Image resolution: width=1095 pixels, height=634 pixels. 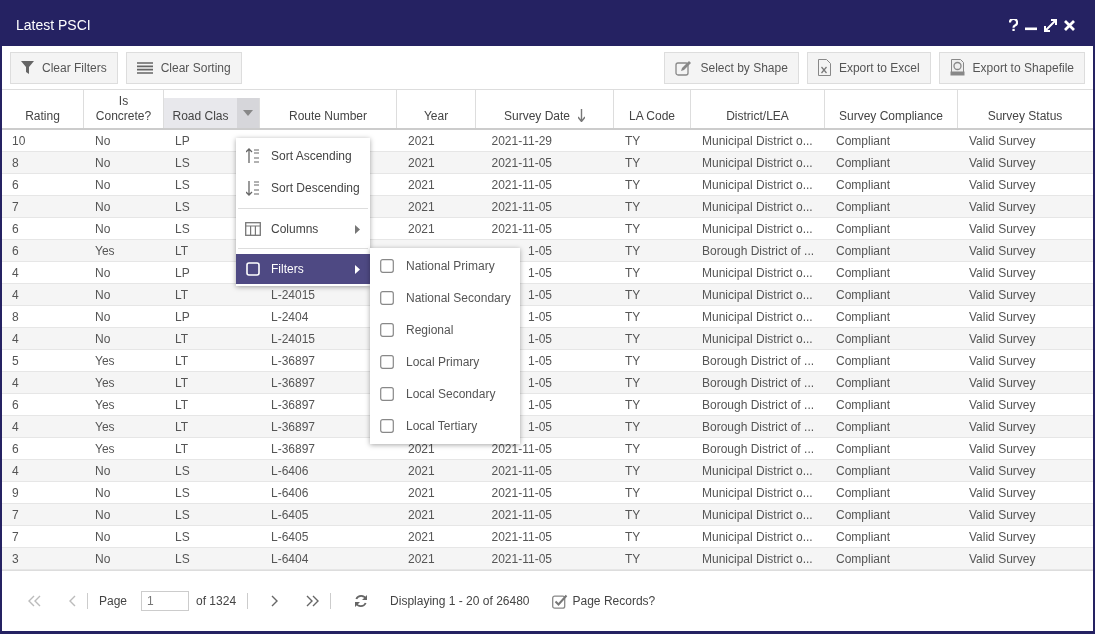 What do you see at coordinates (445, 362) in the screenshot?
I see `filter-option: Local Primary` at bounding box center [445, 362].